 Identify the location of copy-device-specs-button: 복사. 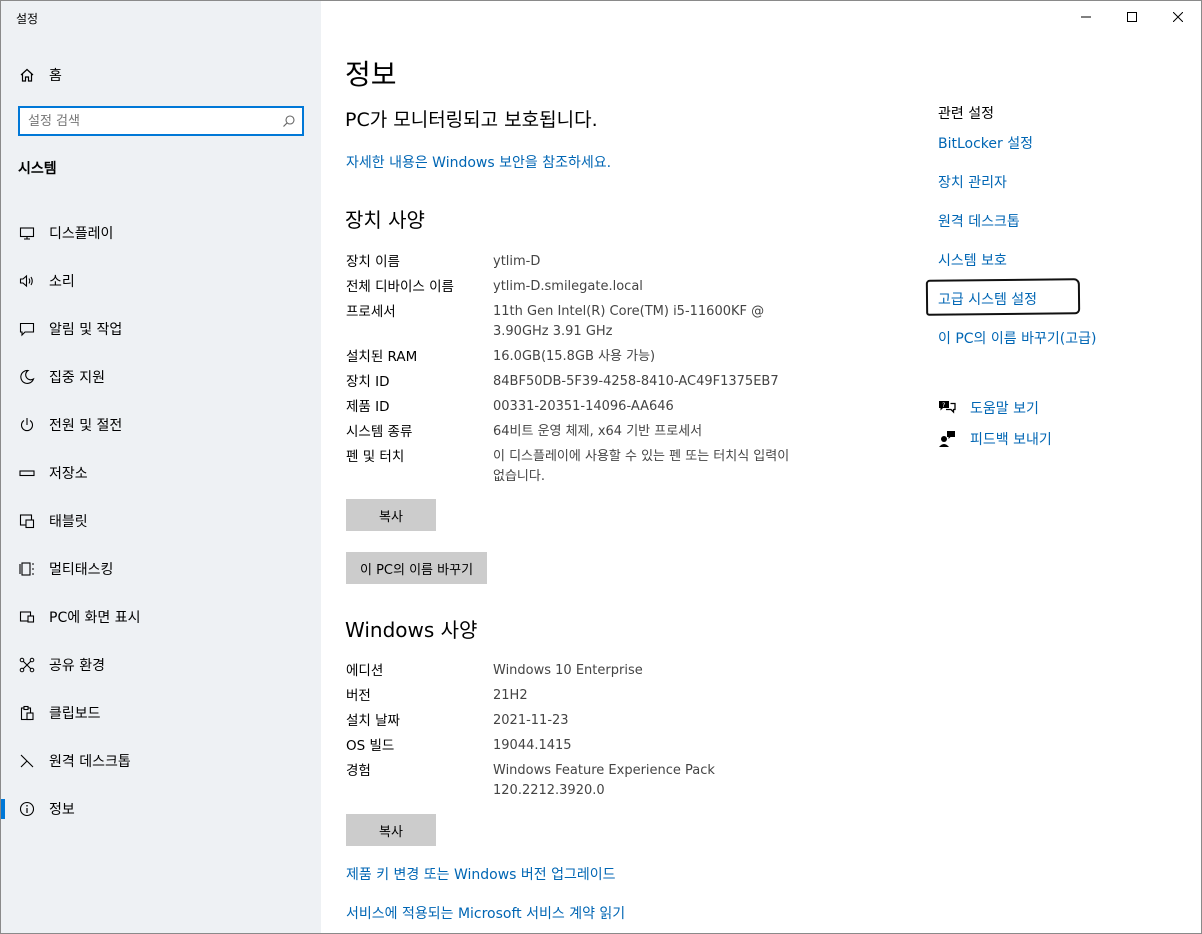
(391, 515).